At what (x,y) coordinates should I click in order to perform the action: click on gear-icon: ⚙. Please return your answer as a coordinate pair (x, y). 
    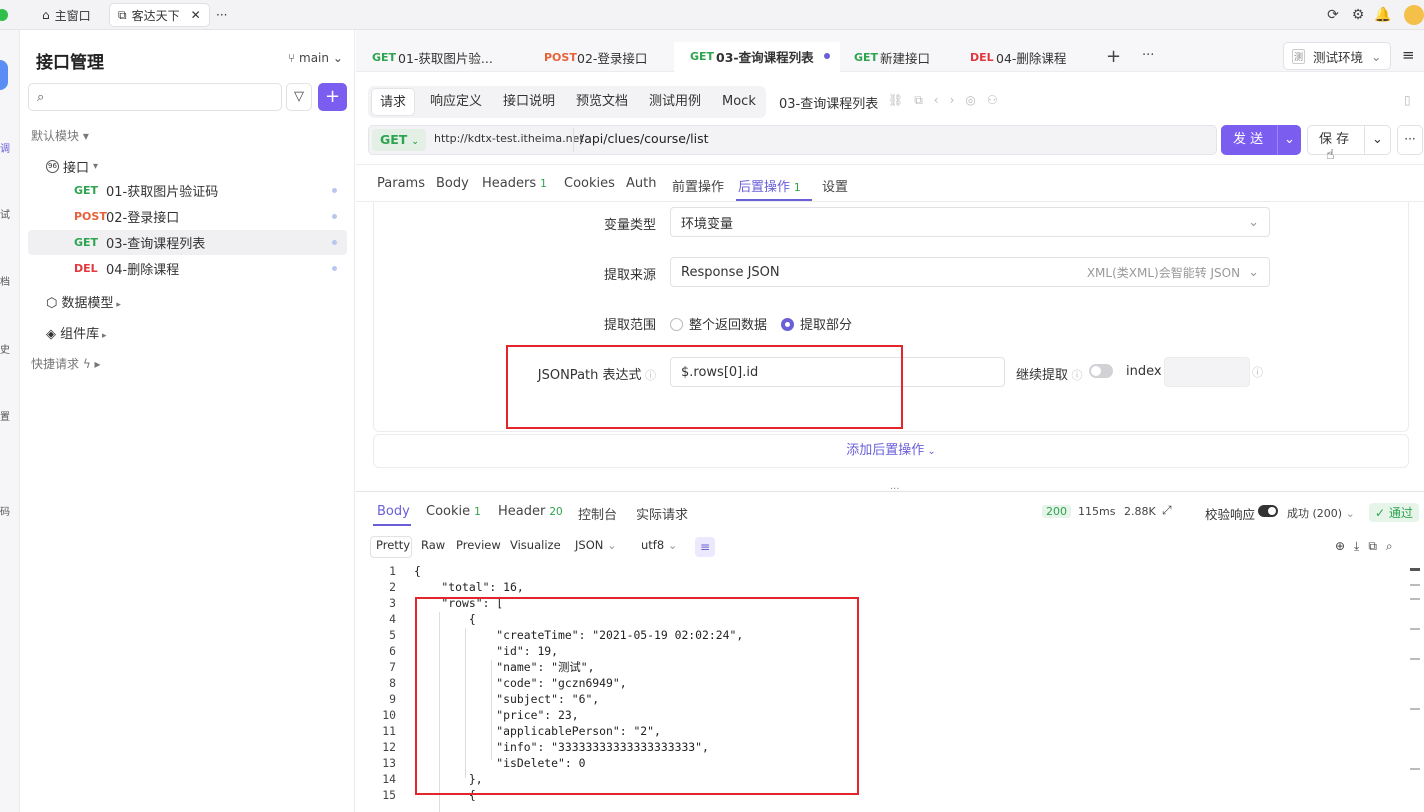
    Looking at the image, I should click on (1358, 15).